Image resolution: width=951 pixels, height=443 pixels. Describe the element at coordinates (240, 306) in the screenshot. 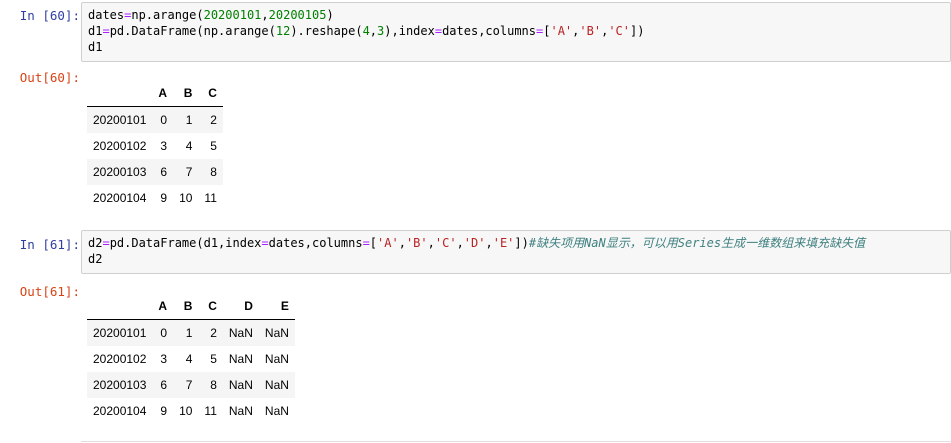

I see `column-header: D` at that location.